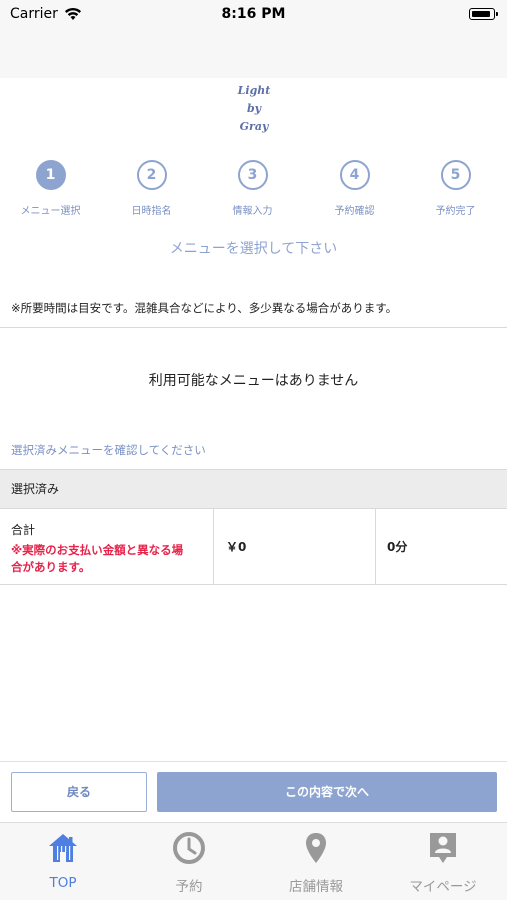 Image resolution: width=507 pixels, height=900 pixels. Describe the element at coordinates (108, 450) in the screenshot. I see `confirm-selected-link: 選択済みメニューを確認してください` at that location.